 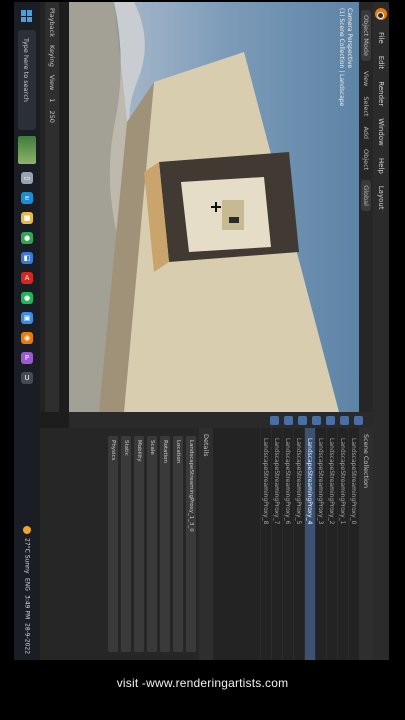 I want to click on object-menu: Object, so click(x=366, y=159).